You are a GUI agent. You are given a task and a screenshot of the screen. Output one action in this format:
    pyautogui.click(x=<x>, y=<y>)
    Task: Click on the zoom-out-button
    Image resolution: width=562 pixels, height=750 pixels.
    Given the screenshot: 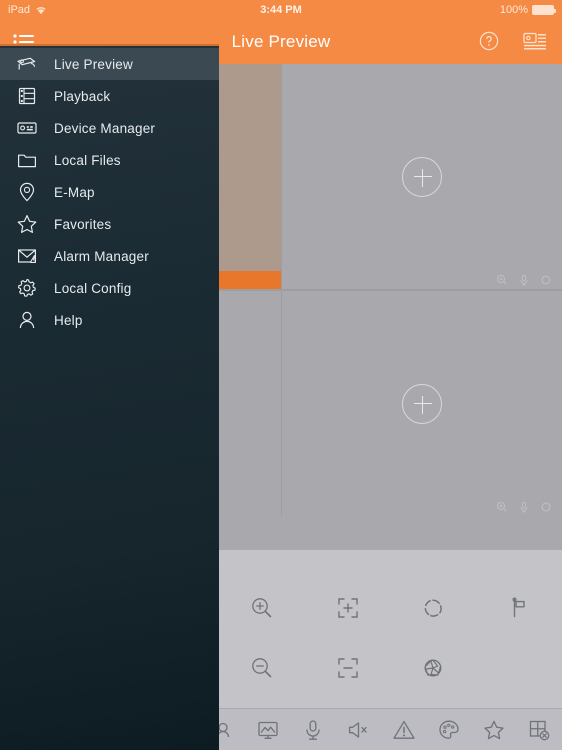 What is the action you would take?
    pyautogui.click(x=262, y=668)
    